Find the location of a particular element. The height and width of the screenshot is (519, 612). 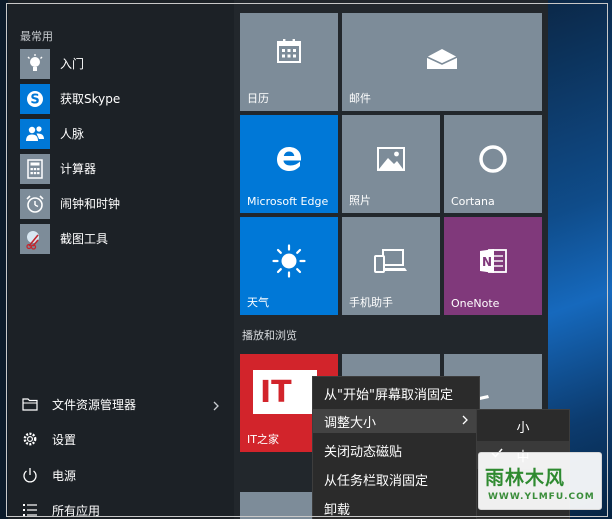

tile-onenote: N OneNote is located at coordinates (493, 266).